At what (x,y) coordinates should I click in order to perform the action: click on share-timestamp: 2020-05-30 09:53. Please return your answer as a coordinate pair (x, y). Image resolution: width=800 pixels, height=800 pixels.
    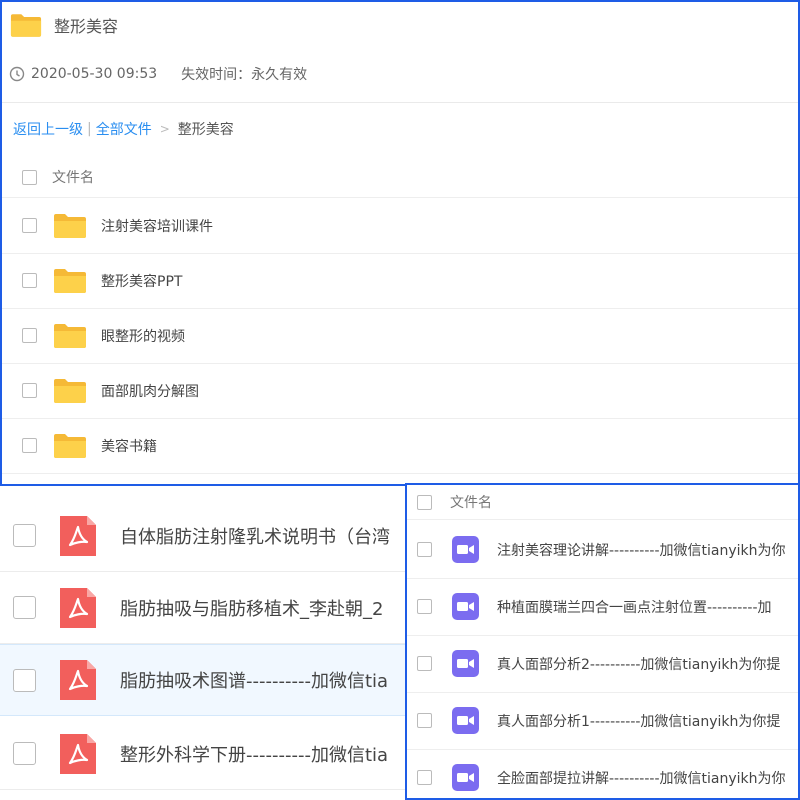
    Looking at the image, I should click on (94, 74).